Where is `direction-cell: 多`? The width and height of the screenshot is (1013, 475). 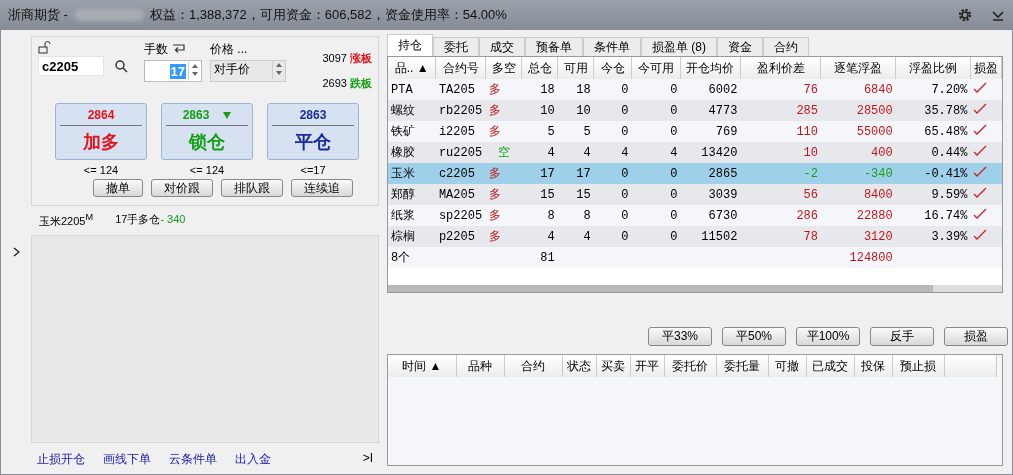 direction-cell: 多 is located at coordinates (503, 131).